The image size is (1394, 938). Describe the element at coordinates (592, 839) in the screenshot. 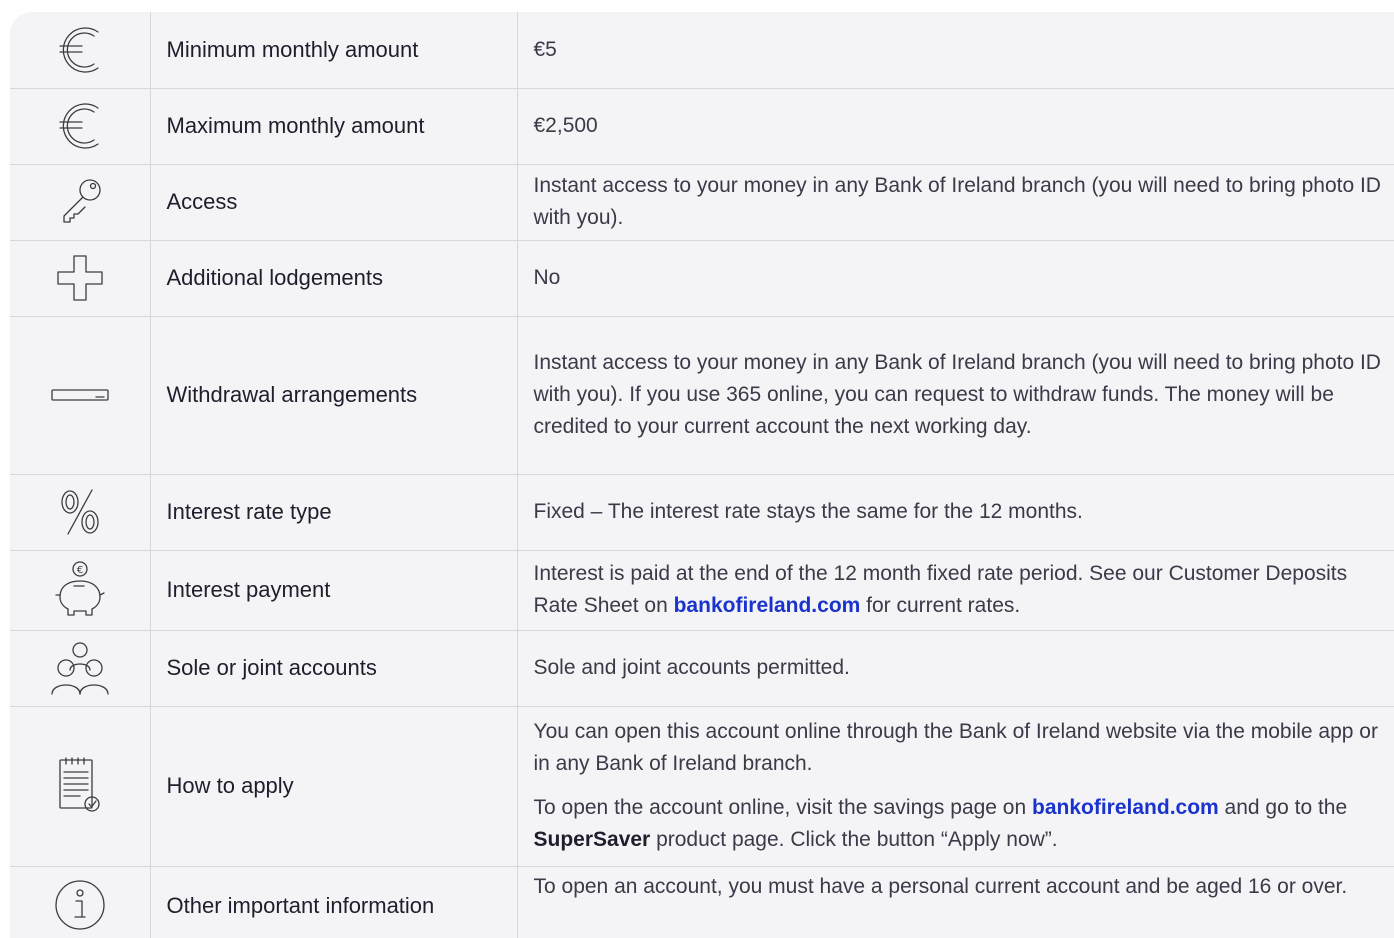

I see `product-name: SuperSaver` at that location.